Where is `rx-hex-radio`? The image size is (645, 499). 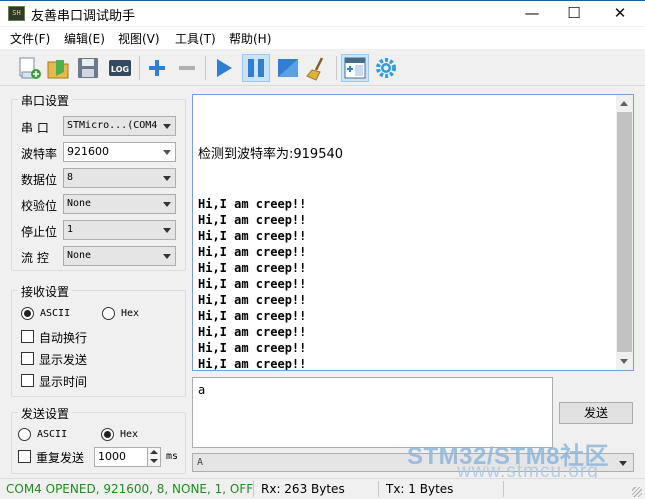
rx-hex-radio is located at coordinates (108, 313).